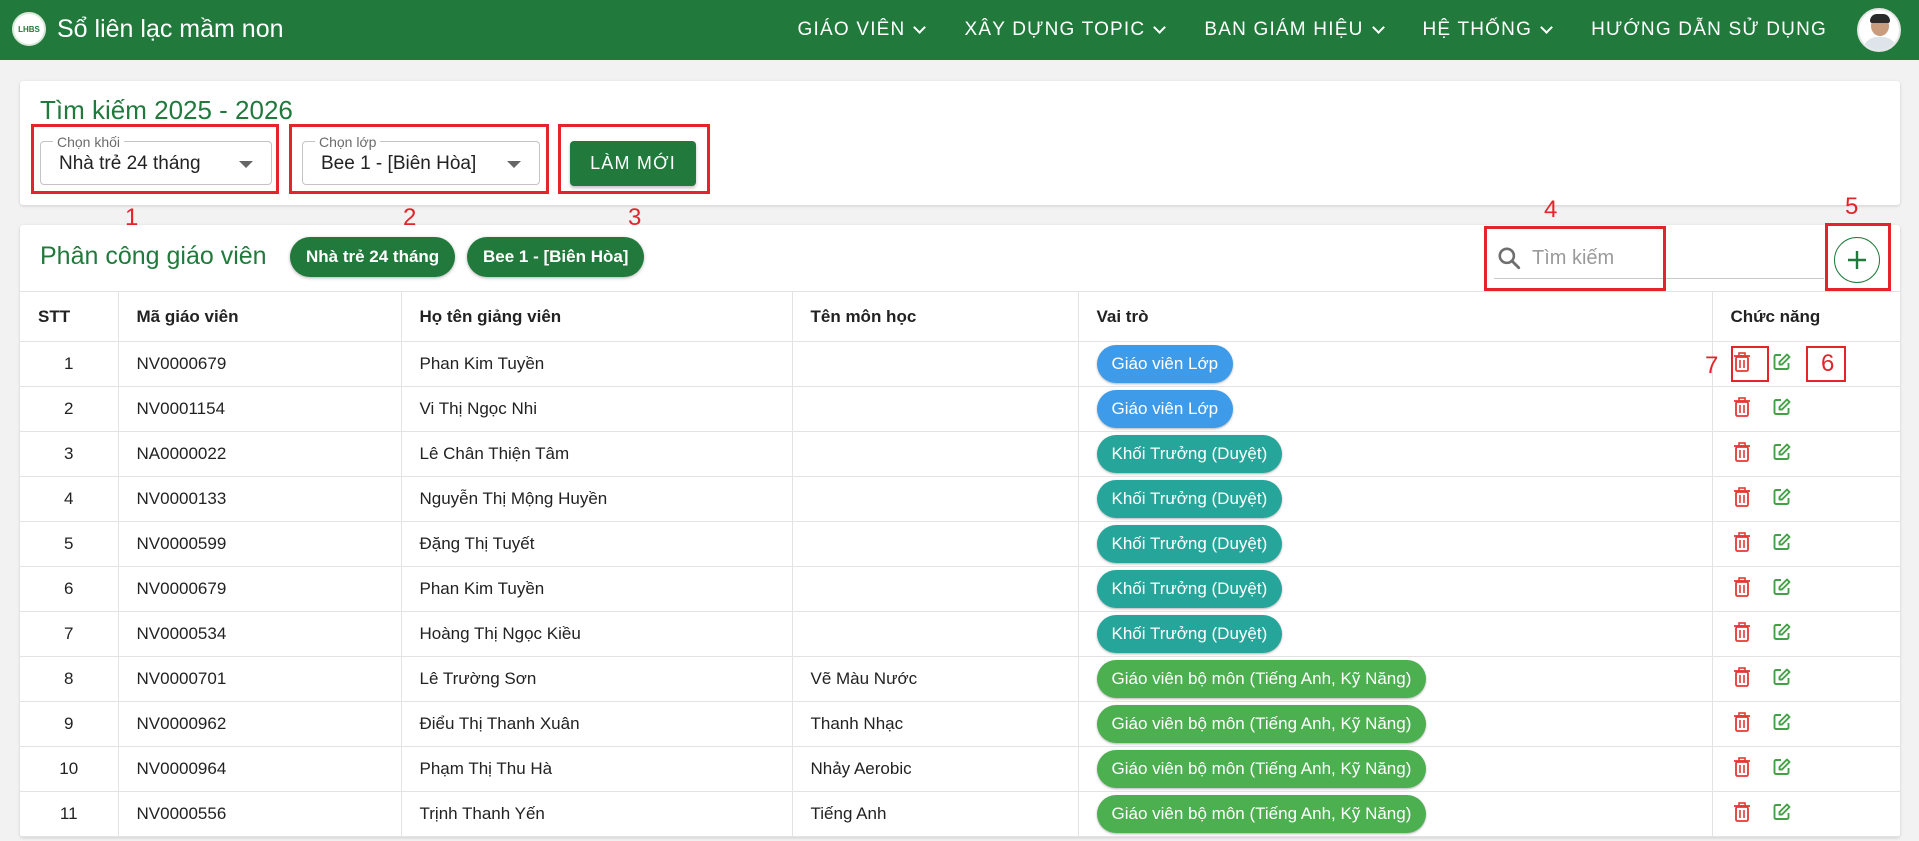 The width and height of the screenshot is (1919, 841). I want to click on cell-stt: 6, so click(69, 589).